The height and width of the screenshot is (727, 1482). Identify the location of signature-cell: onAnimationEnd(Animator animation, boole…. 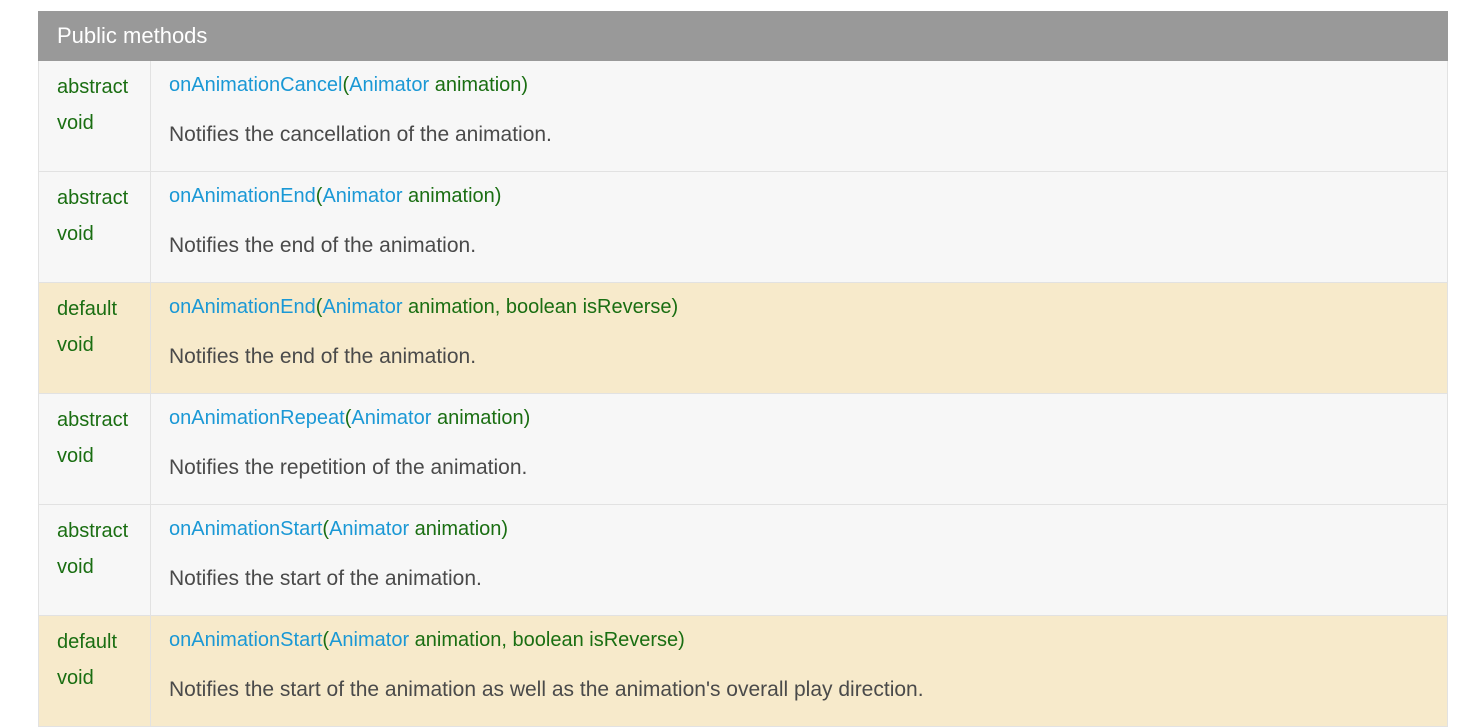
(799, 338).